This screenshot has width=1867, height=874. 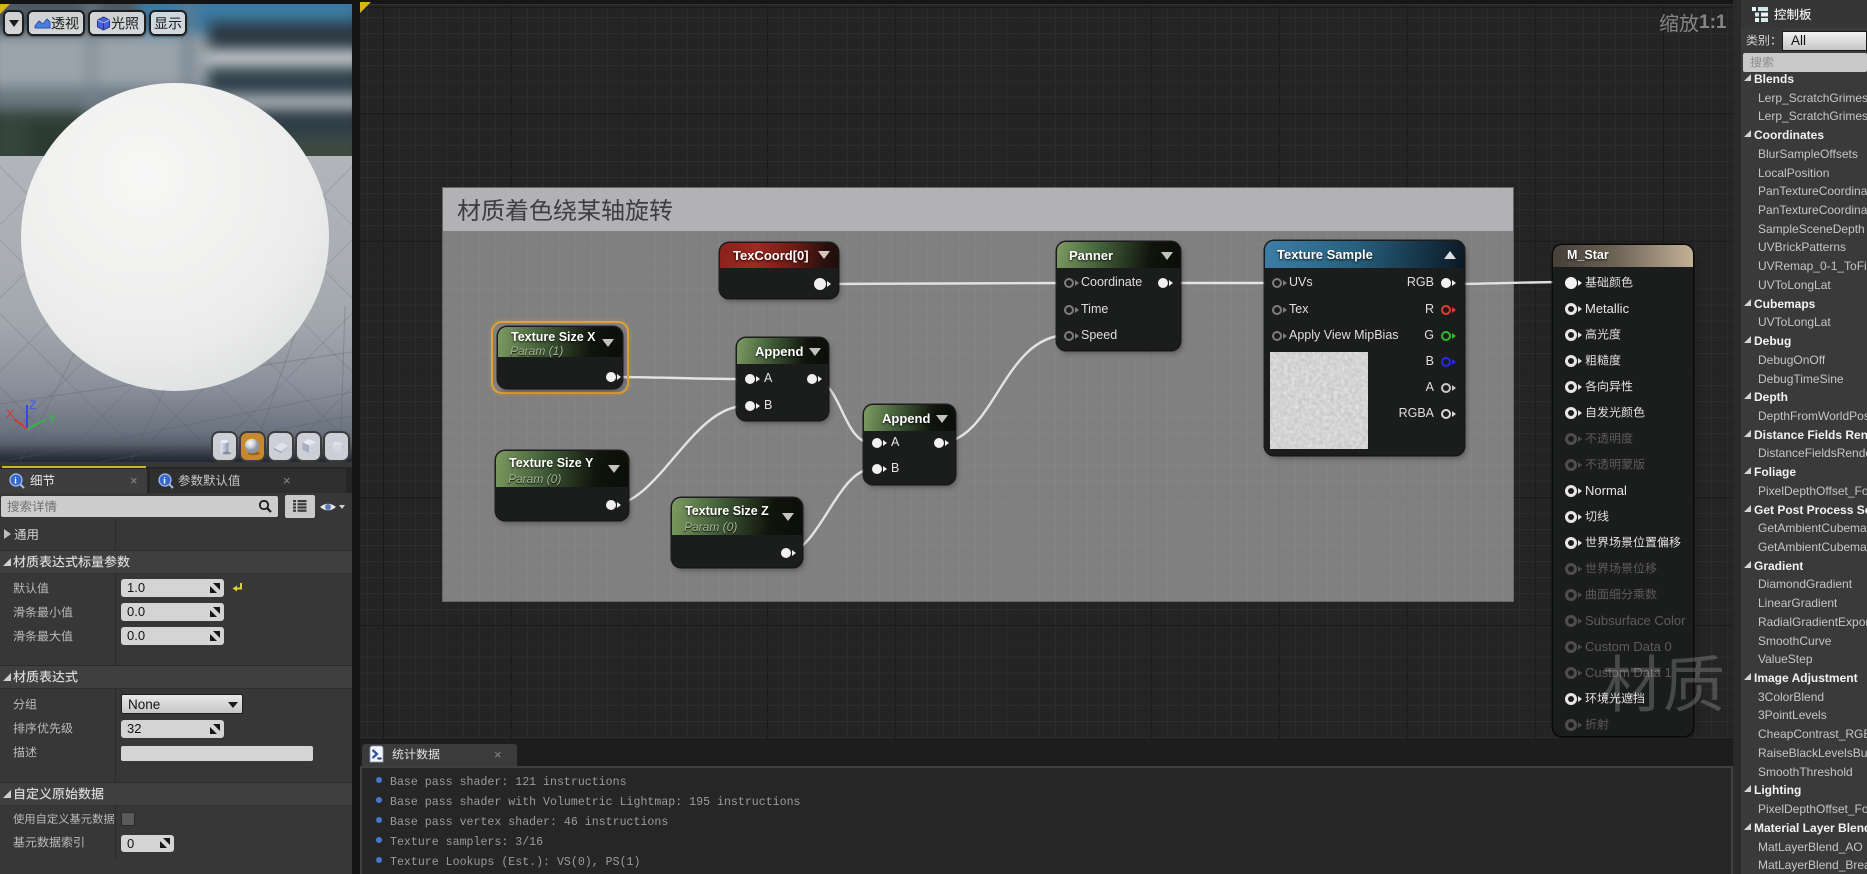 What do you see at coordinates (32, 405) in the screenshot?
I see `svg-text: Z` at bounding box center [32, 405].